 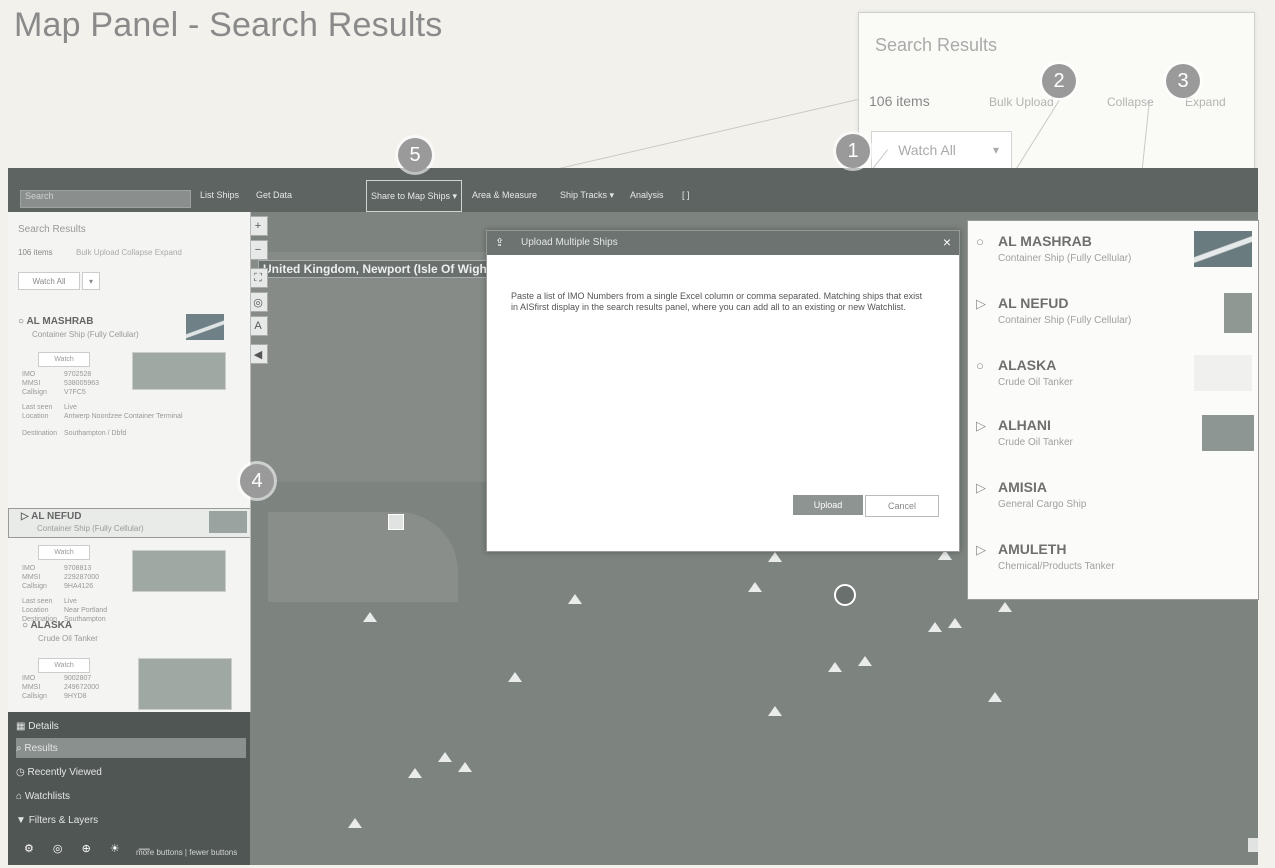 What do you see at coordinates (379, 269) in the screenshot?
I see `location-label: United Kingdom, Newport (Isle Of Wight)` at bounding box center [379, 269].